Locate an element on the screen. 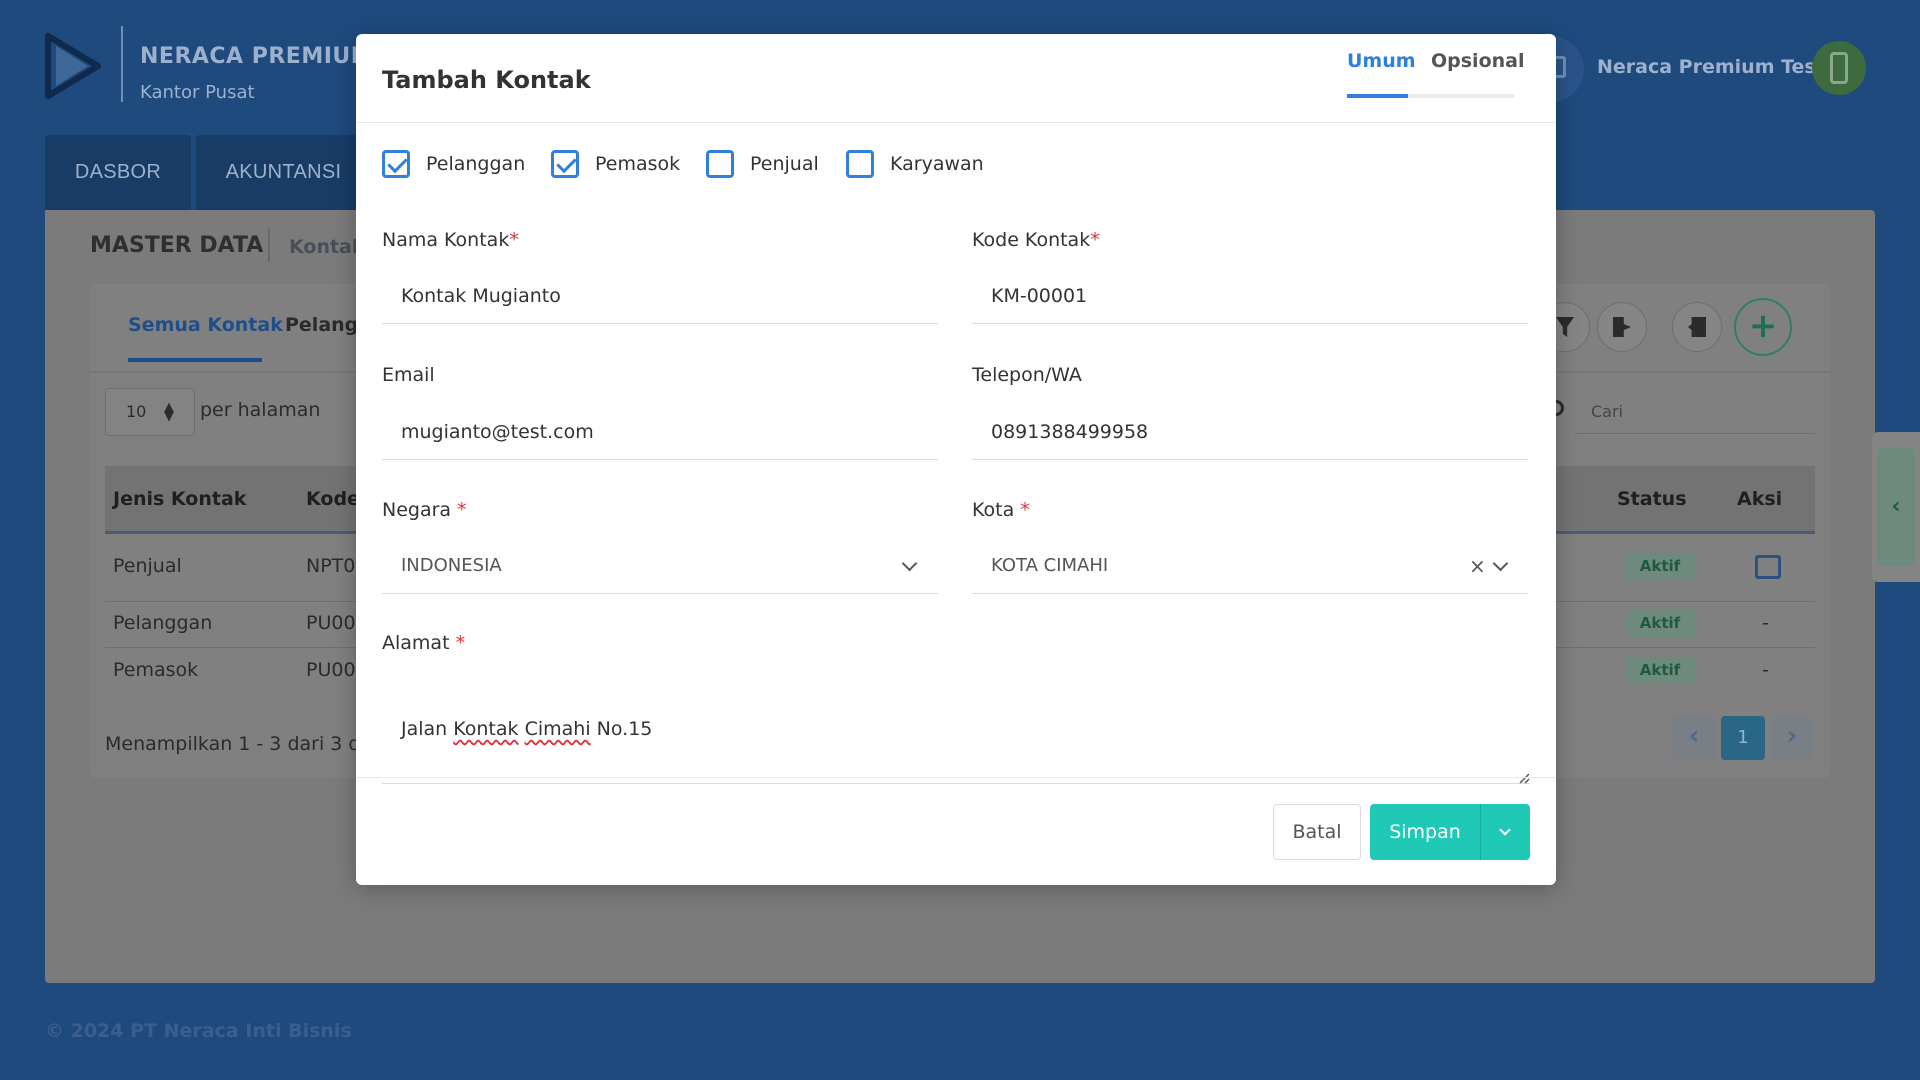  nama-kontak-label: Nama Kontak* is located at coordinates (450, 240).